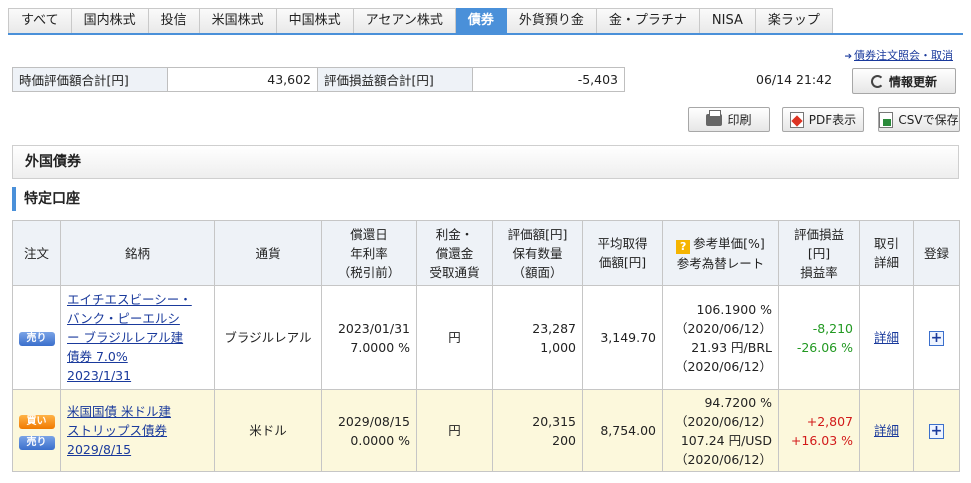  What do you see at coordinates (622, 262) in the screenshot?
I see `header-avg-2: 価額[円]` at bounding box center [622, 262].